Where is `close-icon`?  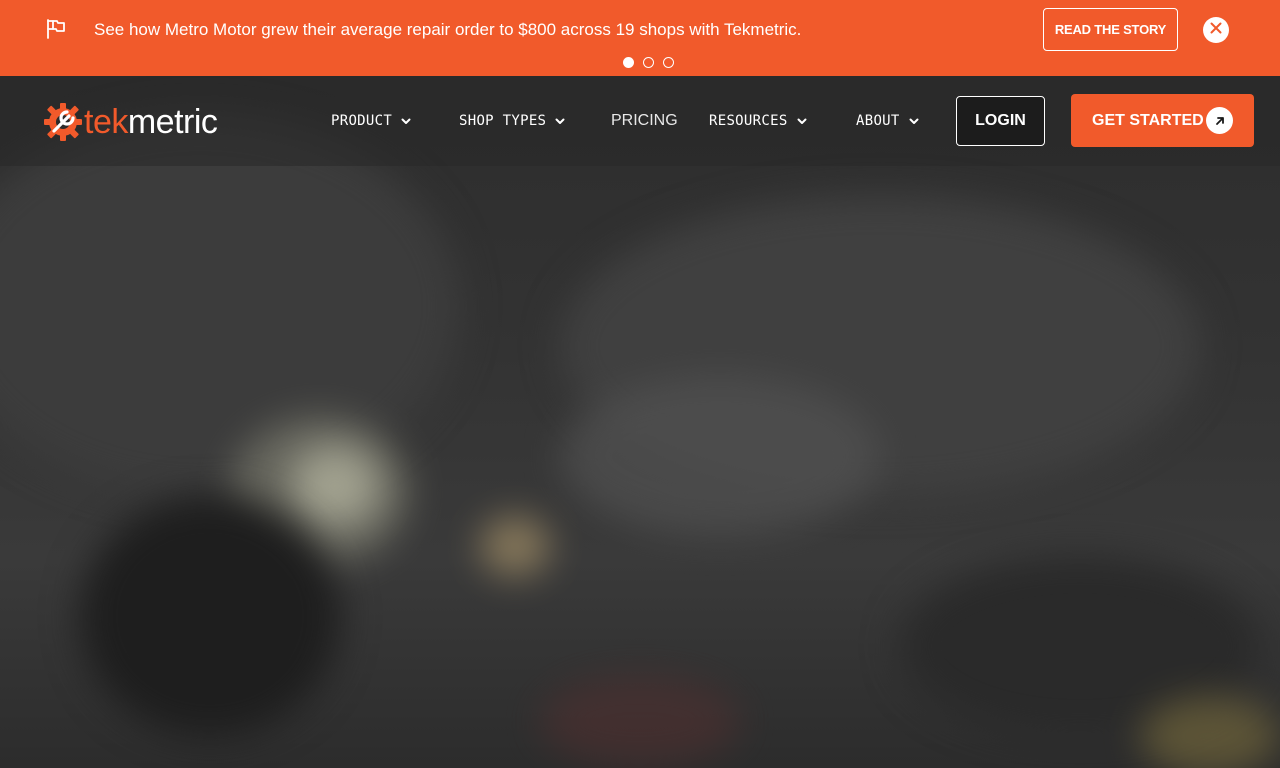 close-icon is located at coordinates (1216, 30).